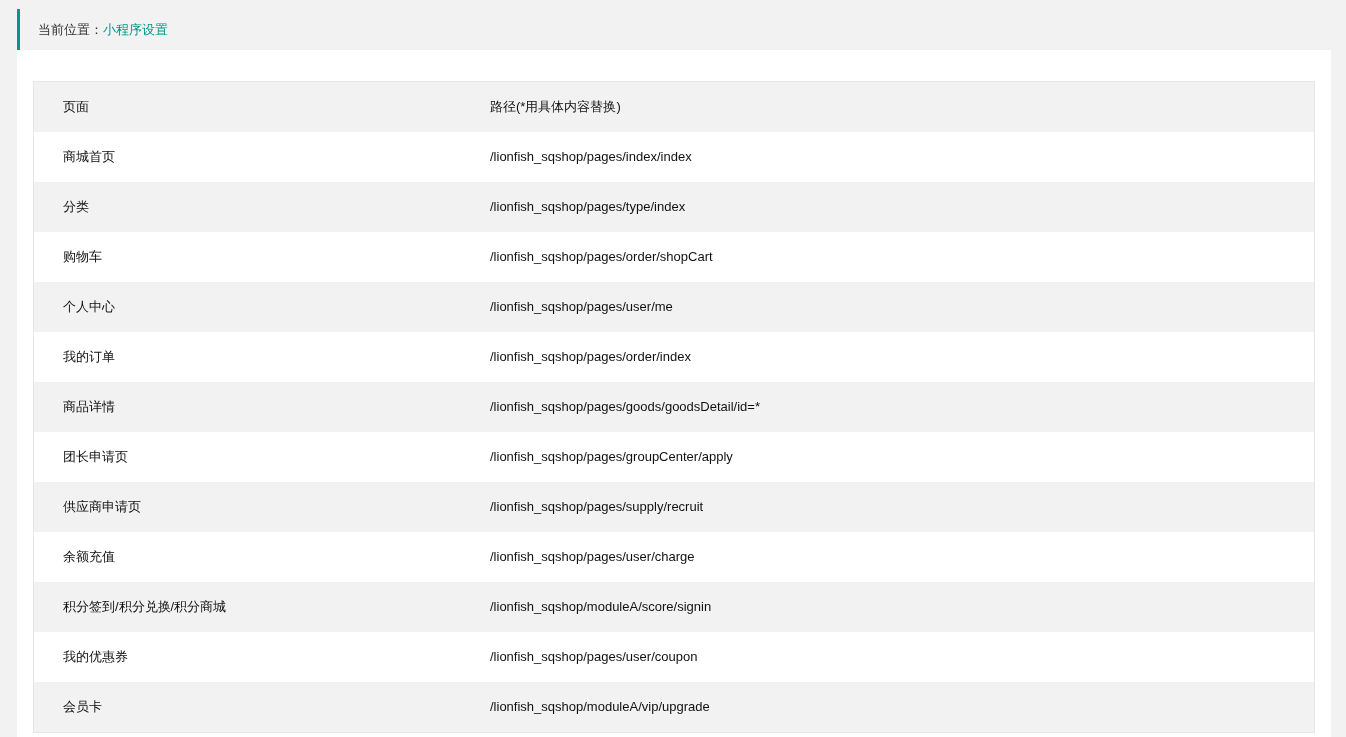  Describe the element at coordinates (625, 407) in the screenshot. I see `table-cell: /lionfish_sqshop/pages/goods/goodsDetail/id=*` at that location.